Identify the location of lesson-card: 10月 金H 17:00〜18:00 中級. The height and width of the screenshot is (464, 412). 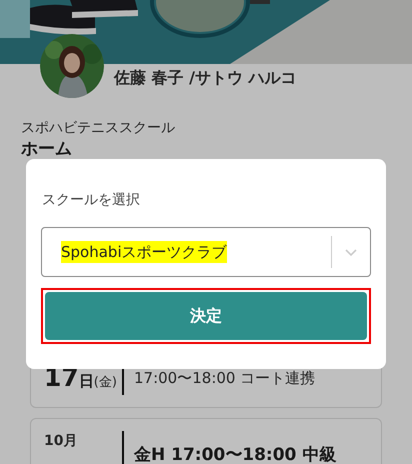
(206, 441).